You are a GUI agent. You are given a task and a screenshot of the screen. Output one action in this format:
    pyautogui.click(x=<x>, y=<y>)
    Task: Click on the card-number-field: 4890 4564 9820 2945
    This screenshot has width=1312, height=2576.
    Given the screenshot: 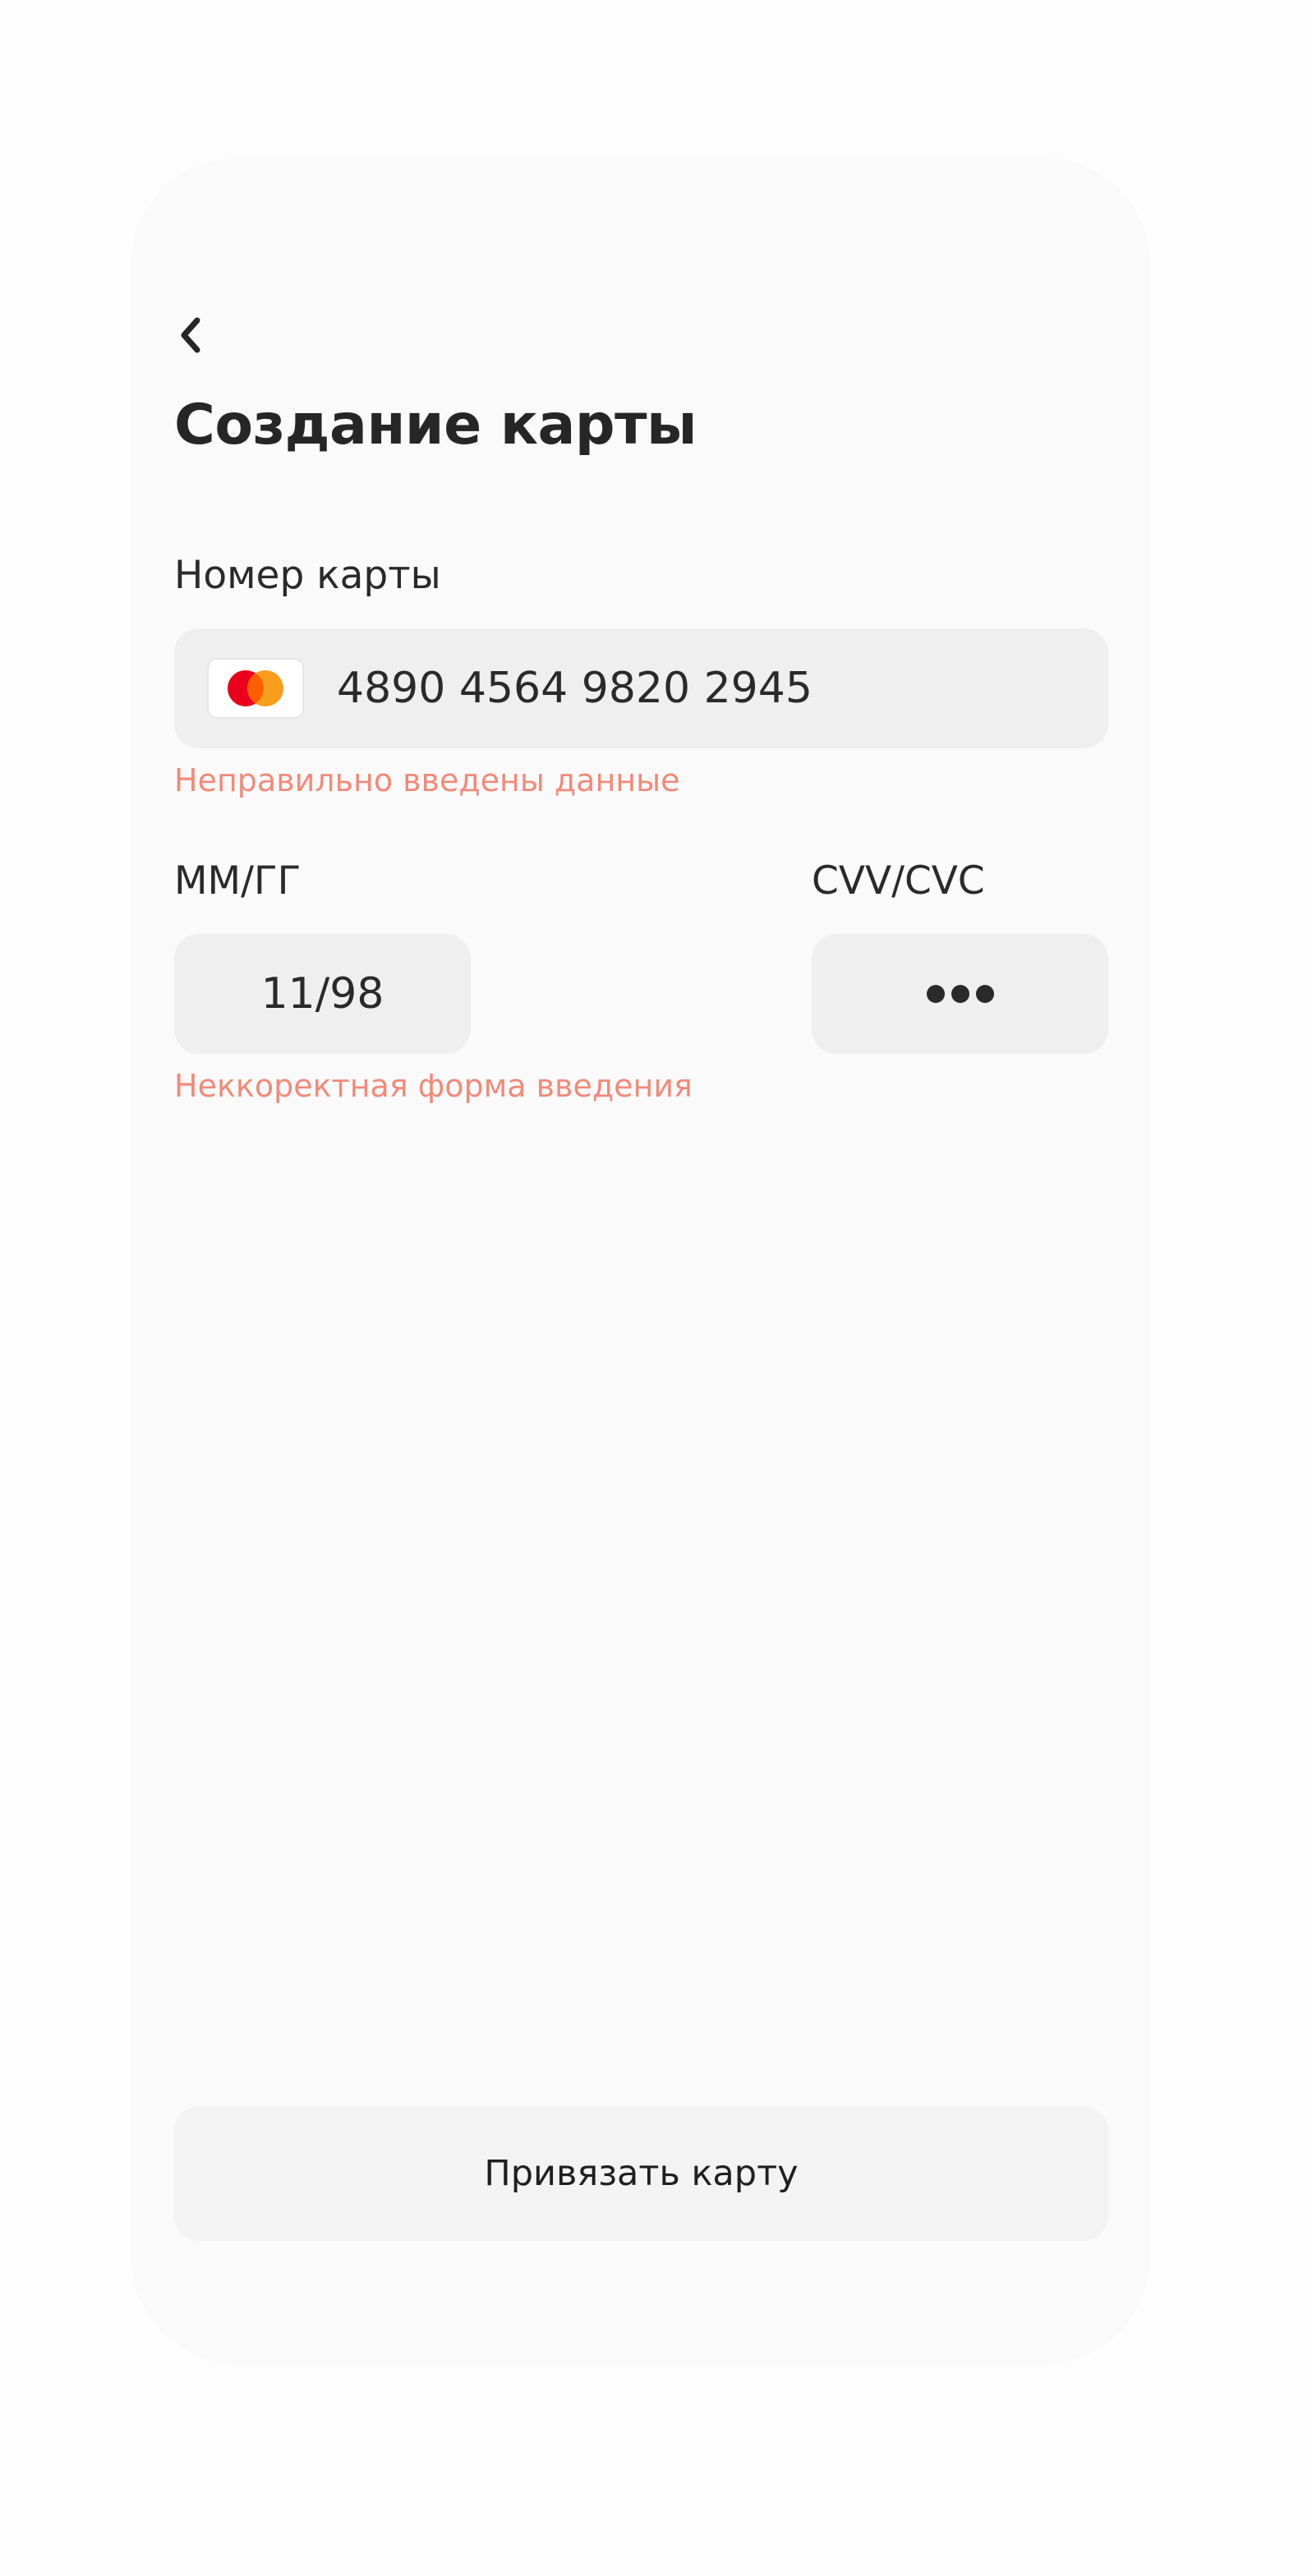 What is the action you would take?
    pyautogui.click(x=641, y=688)
    